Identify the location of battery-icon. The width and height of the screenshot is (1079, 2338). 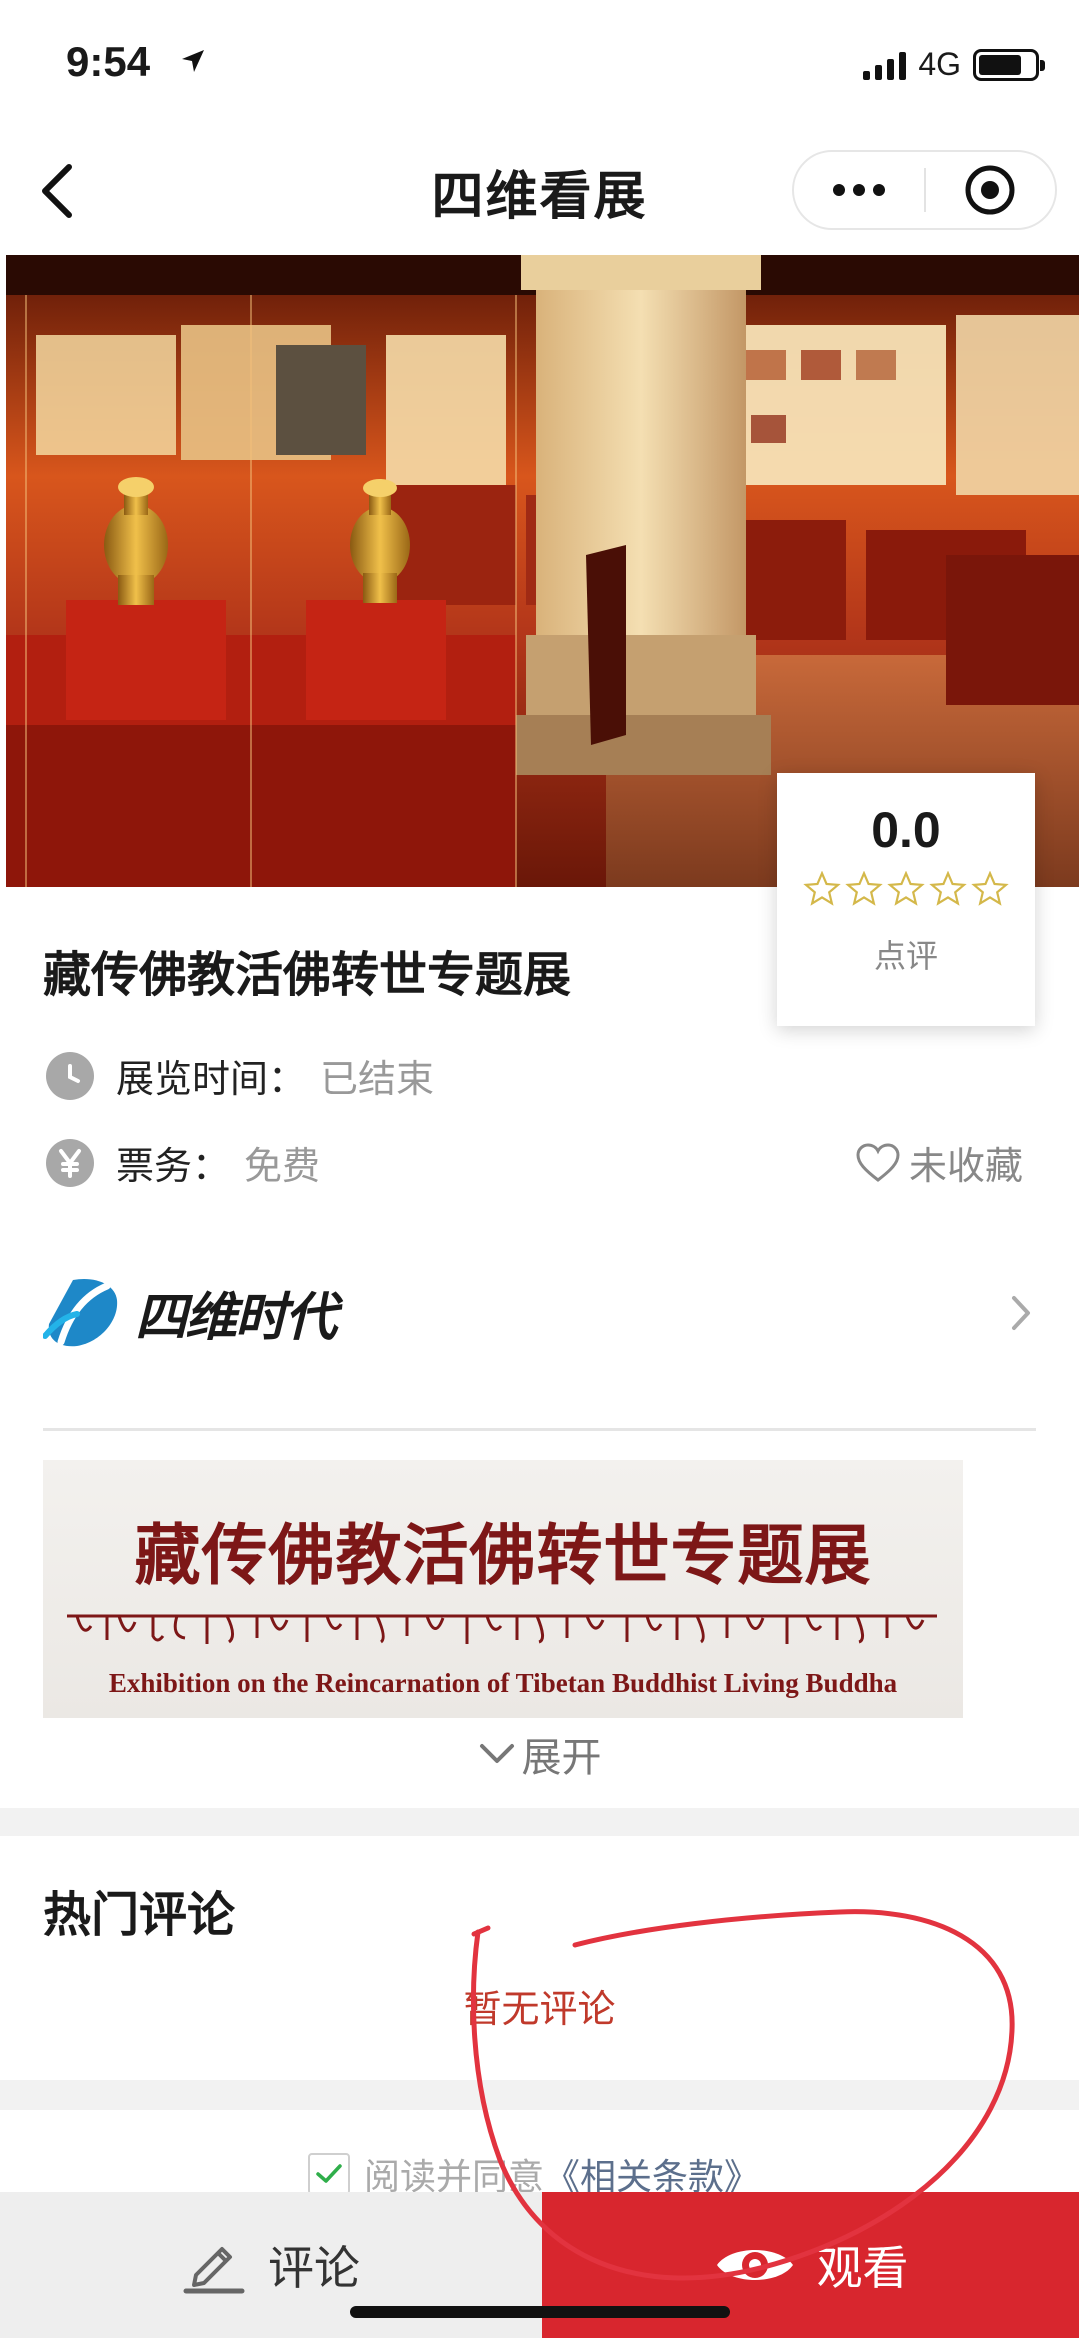
(1009, 64).